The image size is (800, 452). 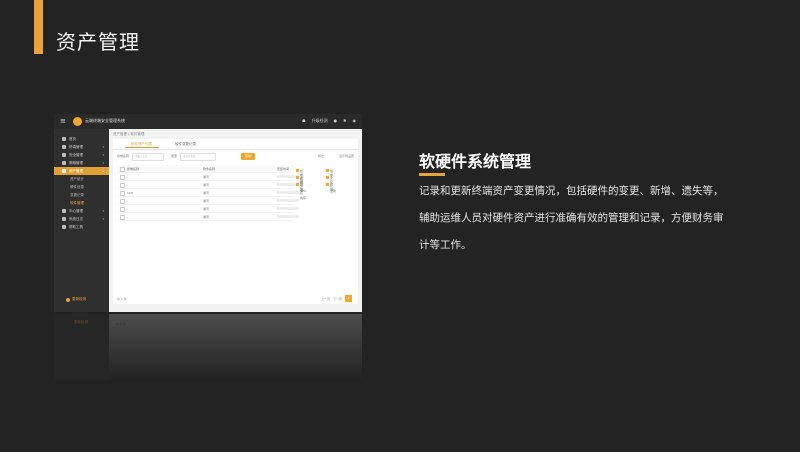 I want to click on sidebar-item-software: 软件管理, so click(x=81, y=203).